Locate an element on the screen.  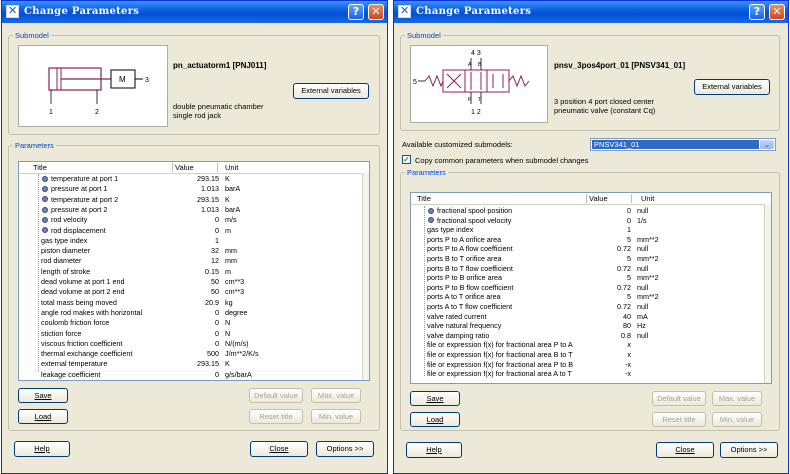
left-external-variables-button: External variables is located at coordinates (331, 91).